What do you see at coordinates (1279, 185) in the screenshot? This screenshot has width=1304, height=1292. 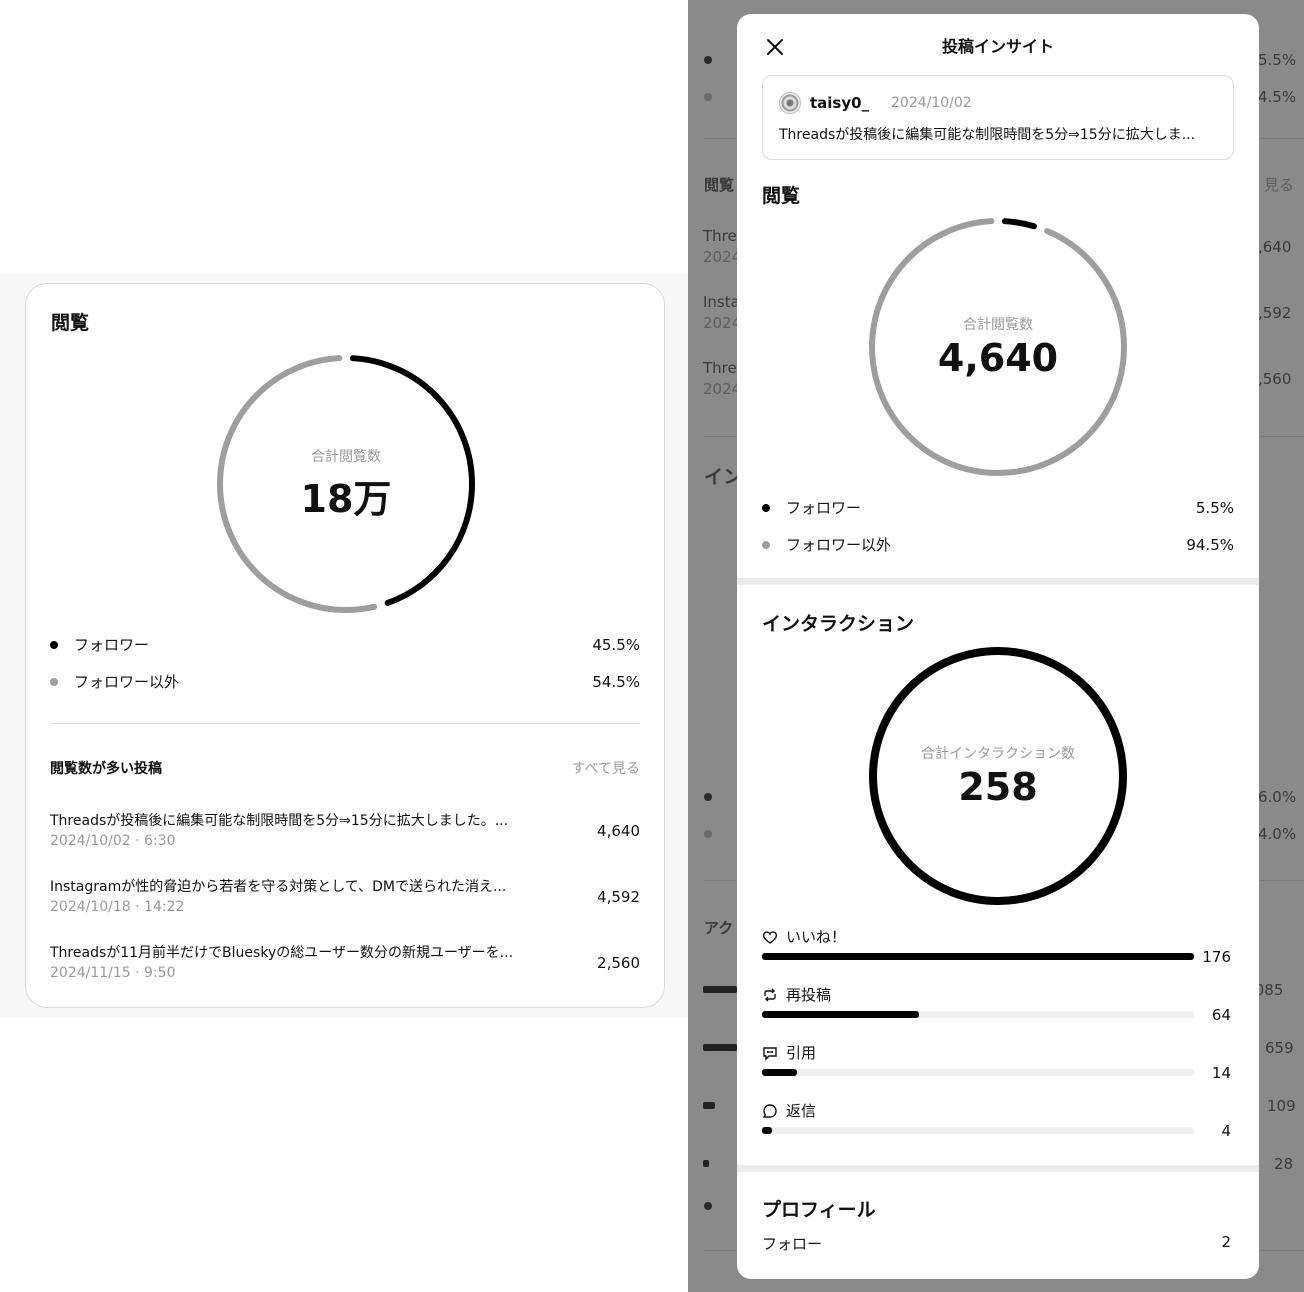 I see `bg-see-all: 見る` at bounding box center [1279, 185].